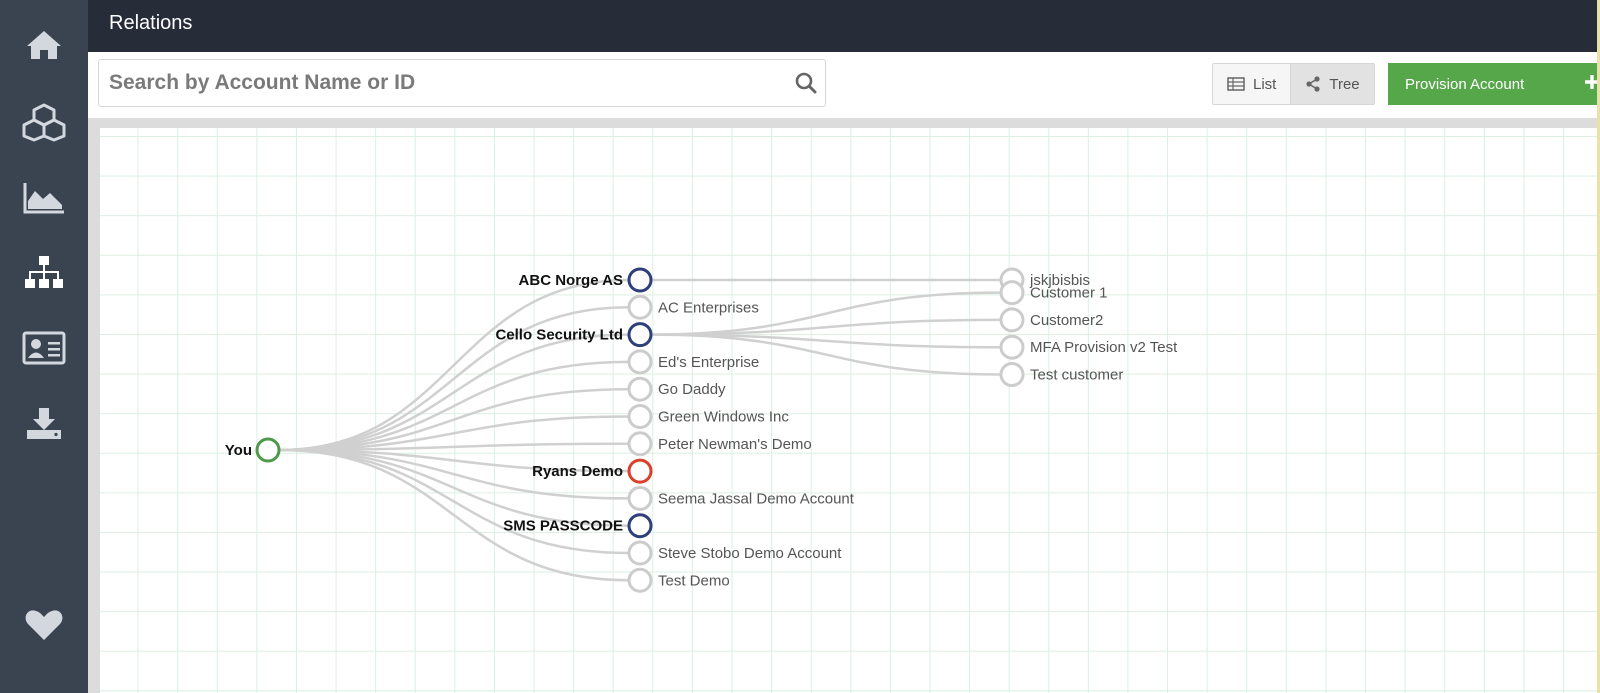 The image size is (1600, 693). What do you see at coordinates (844, 26) in the screenshot?
I see `header: Relations` at bounding box center [844, 26].